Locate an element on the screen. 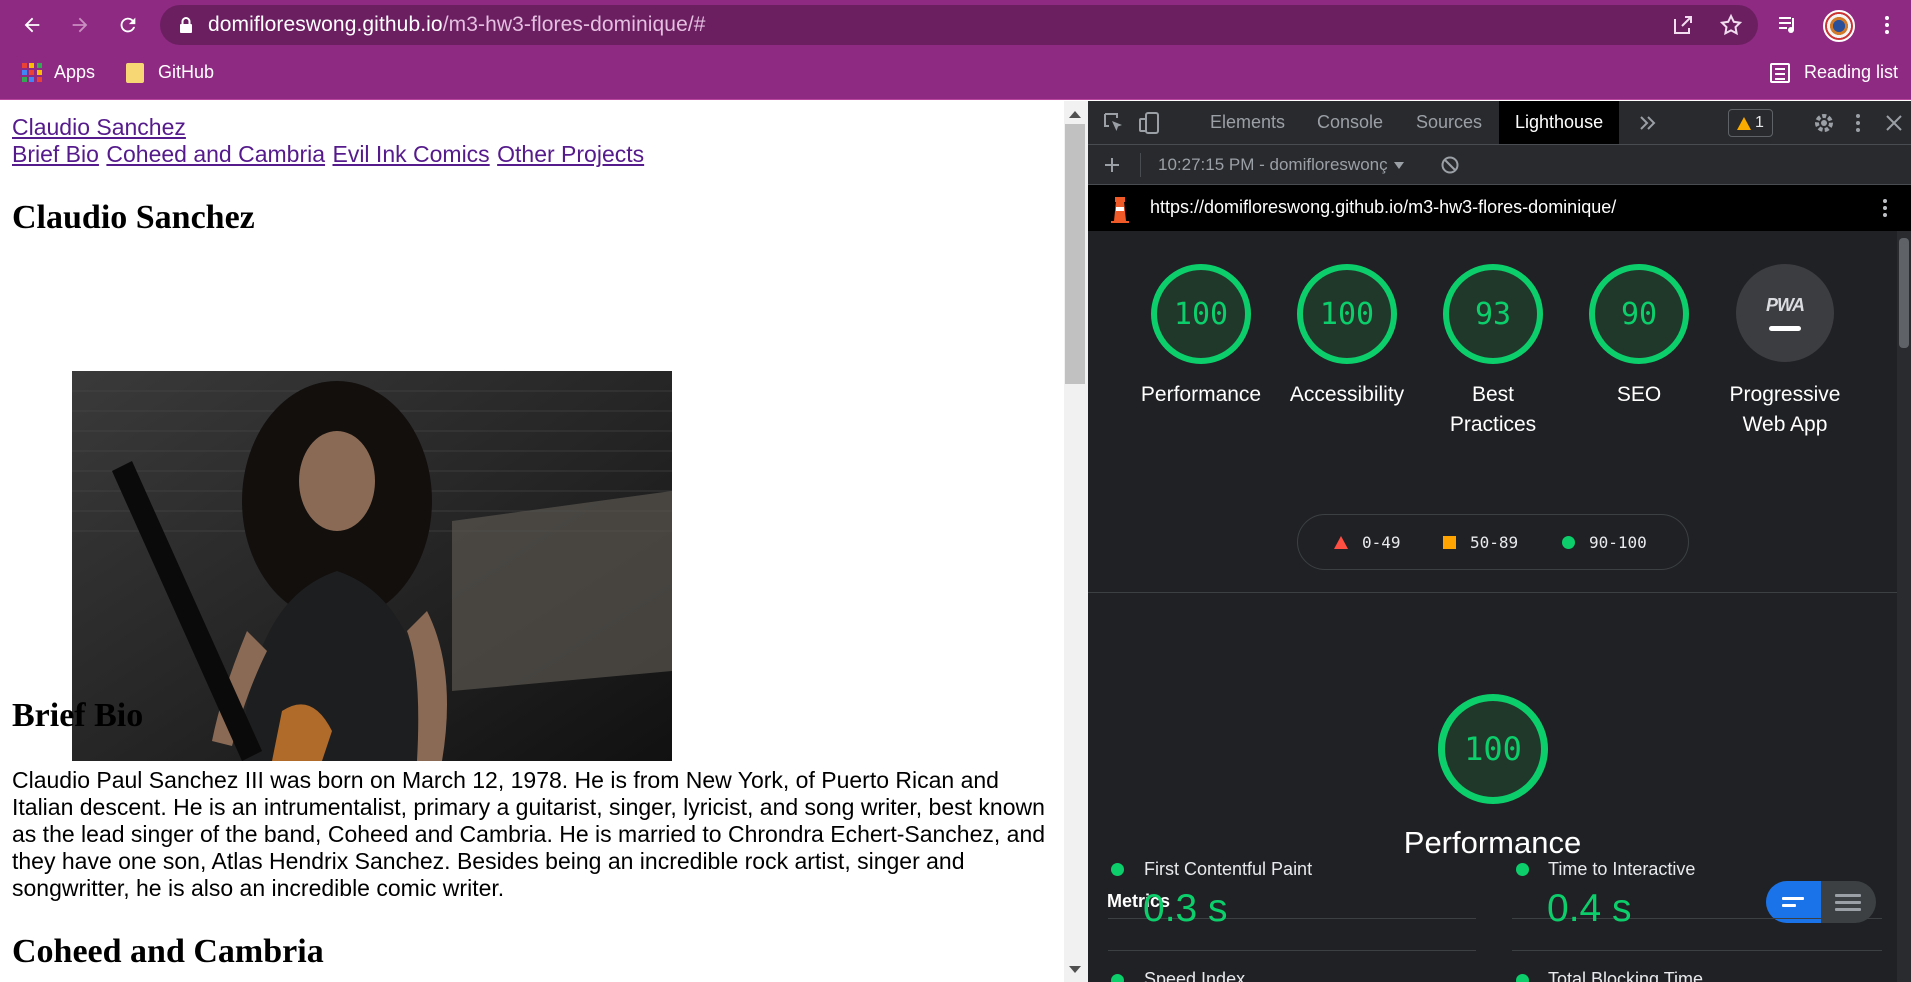  reload-button is located at coordinates (128, 25).